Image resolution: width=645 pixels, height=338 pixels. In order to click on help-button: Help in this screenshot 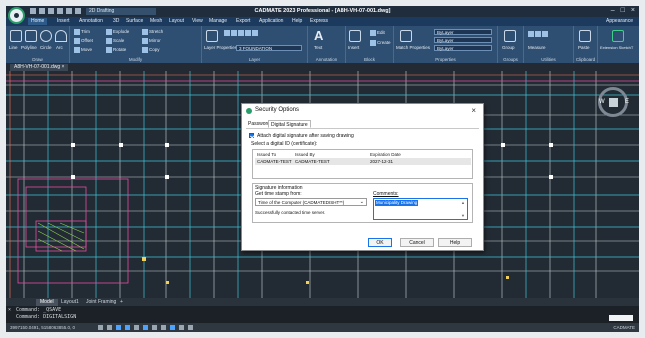, I will do `click(455, 242)`.